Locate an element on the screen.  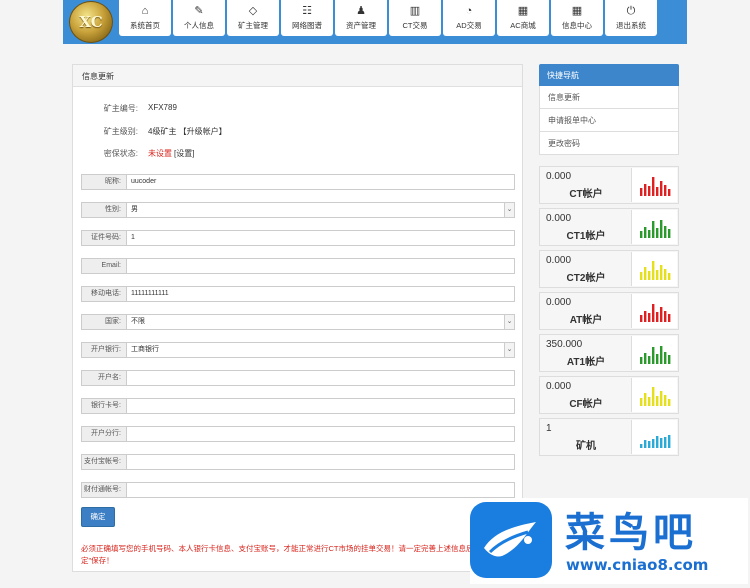
field-value: 1 is located at coordinates (133, 237).